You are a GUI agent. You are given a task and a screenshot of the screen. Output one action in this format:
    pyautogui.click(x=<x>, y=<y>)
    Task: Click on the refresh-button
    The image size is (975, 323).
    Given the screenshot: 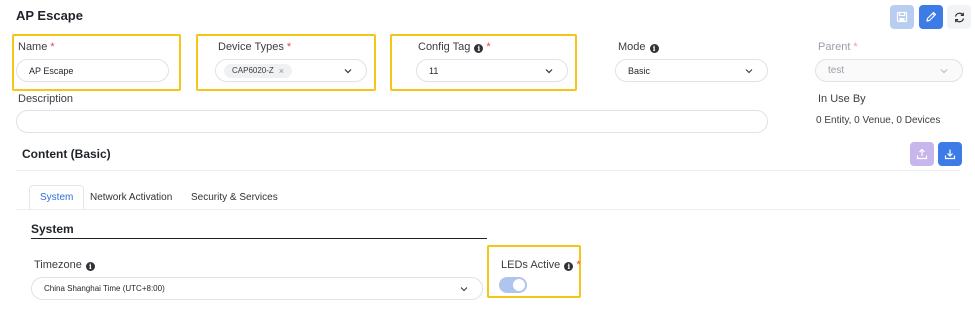 What is the action you would take?
    pyautogui.click(x=959, y=17)
    